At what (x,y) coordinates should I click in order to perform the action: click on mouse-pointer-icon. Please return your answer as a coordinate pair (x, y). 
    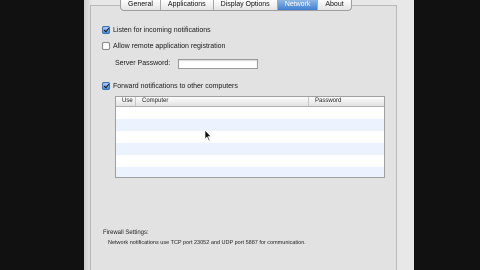
    Looking at the image, I should click on (208, 136).